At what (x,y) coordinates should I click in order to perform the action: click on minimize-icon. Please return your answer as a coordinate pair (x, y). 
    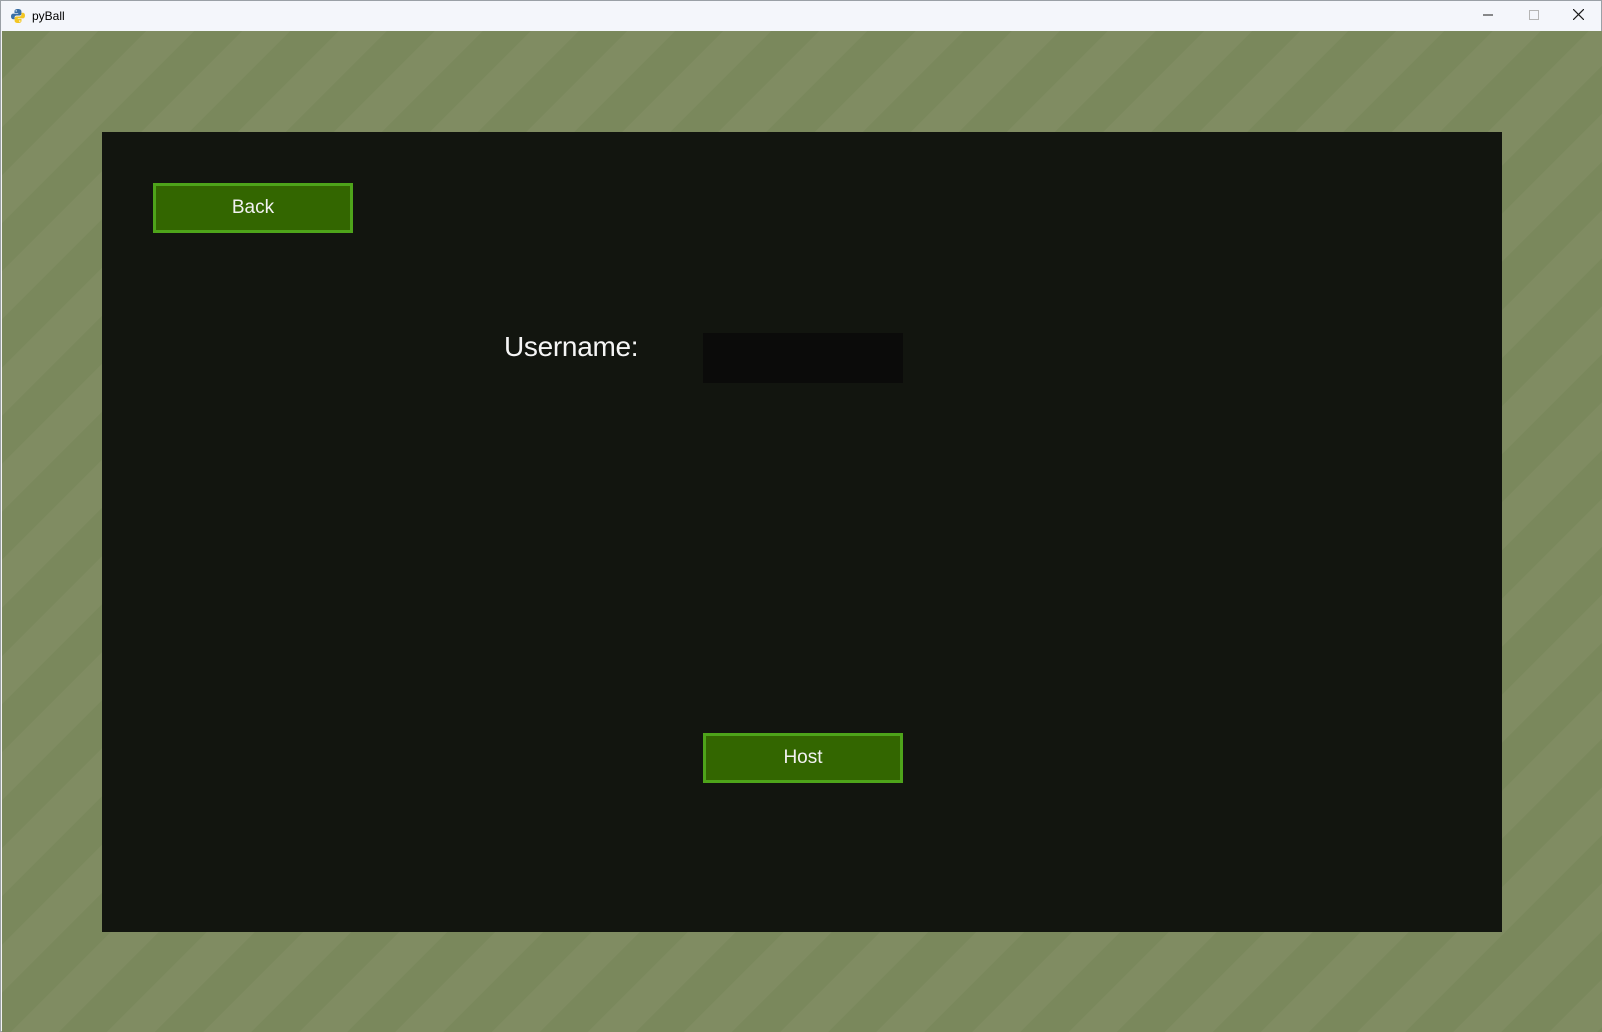
    Looking at the image, I should click on (1488, 16).